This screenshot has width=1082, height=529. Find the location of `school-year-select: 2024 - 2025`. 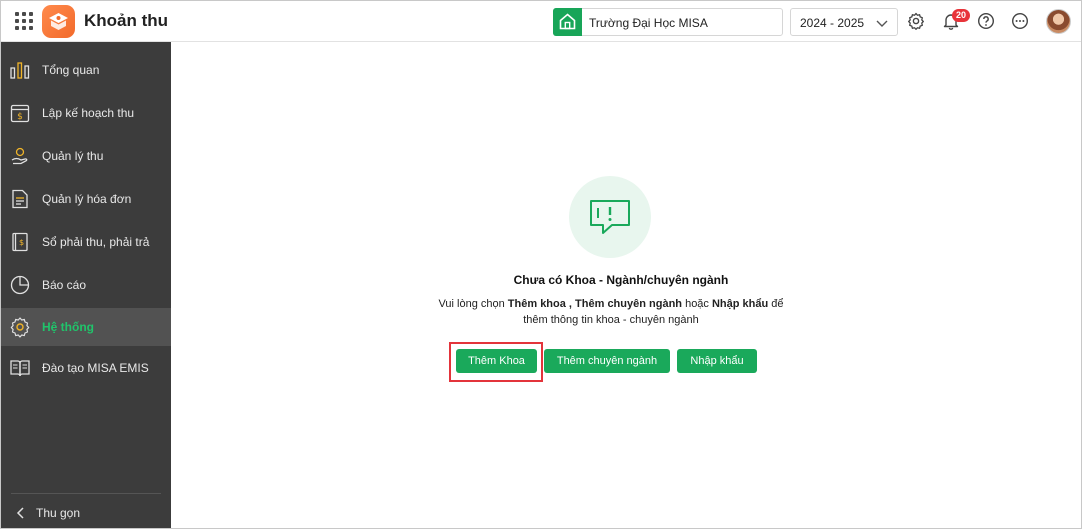

school-year-select: 2024 - 2025 is located at coordinates (844, 22).